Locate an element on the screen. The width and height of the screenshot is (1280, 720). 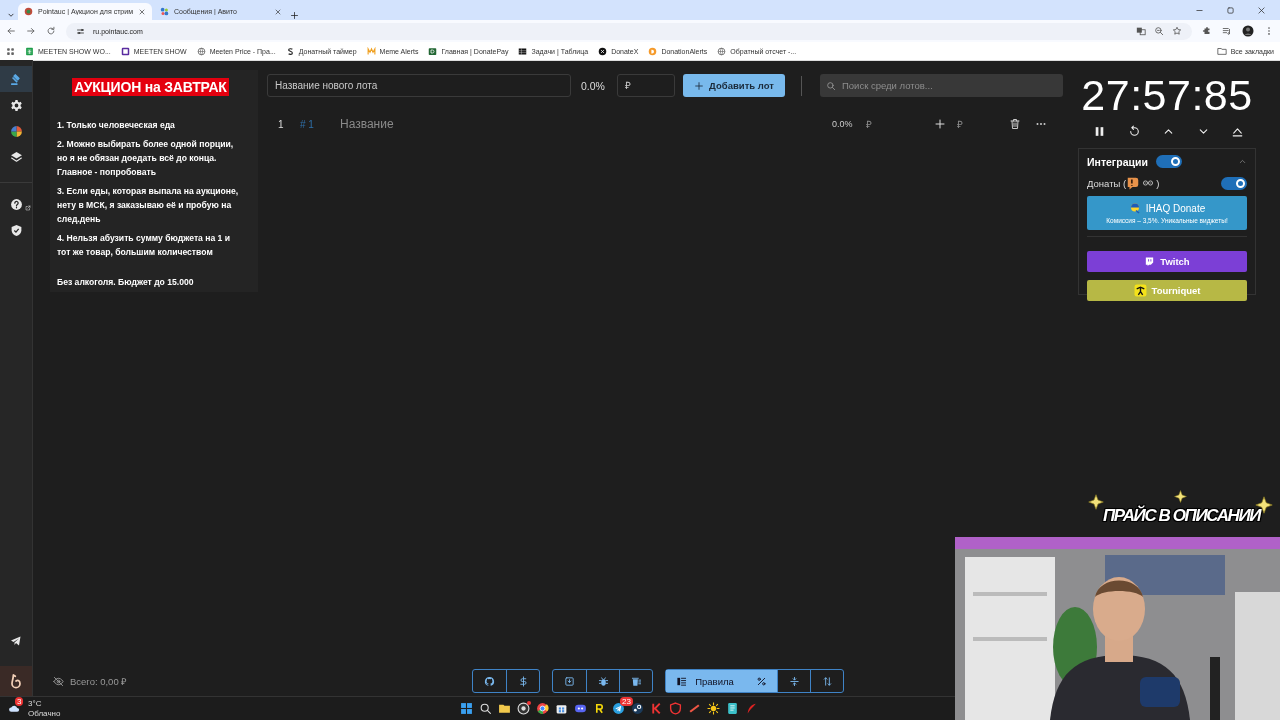
rule-text: 1. Только человеческая еда is located at coordinates (116, 125).